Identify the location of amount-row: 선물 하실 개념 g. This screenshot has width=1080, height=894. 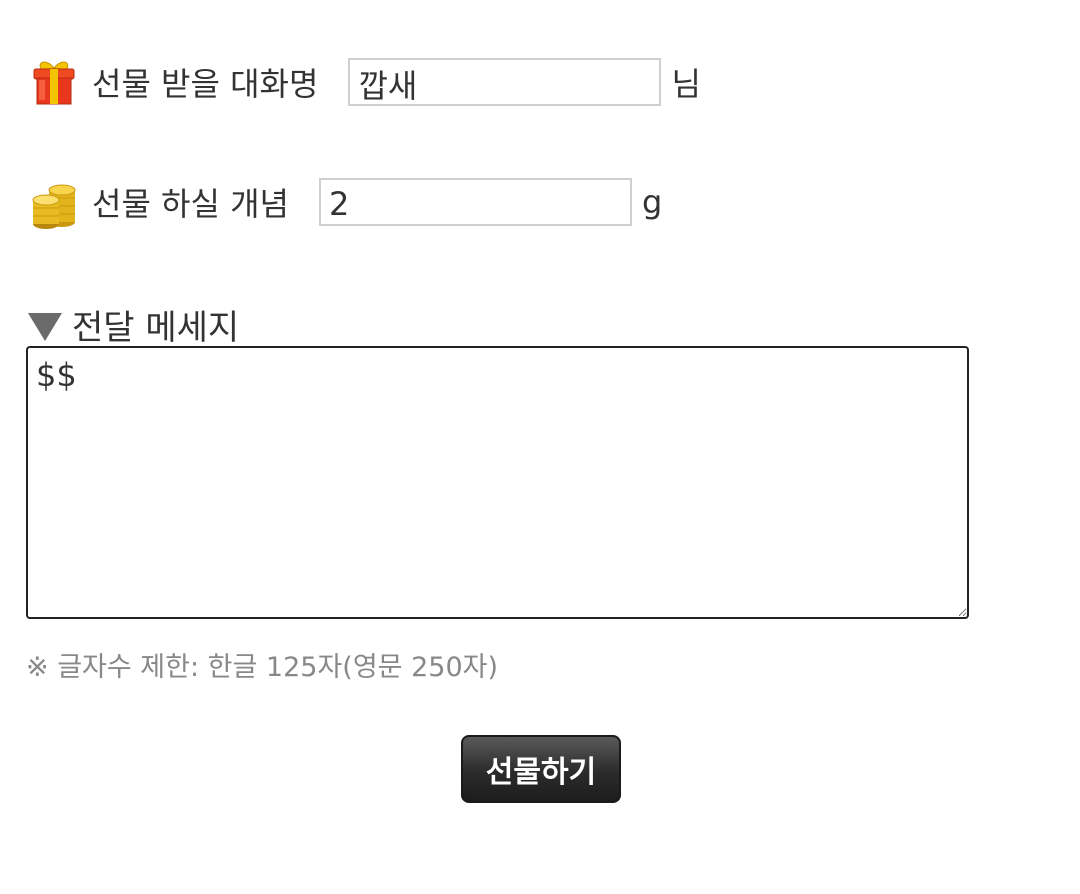
(345, 202).